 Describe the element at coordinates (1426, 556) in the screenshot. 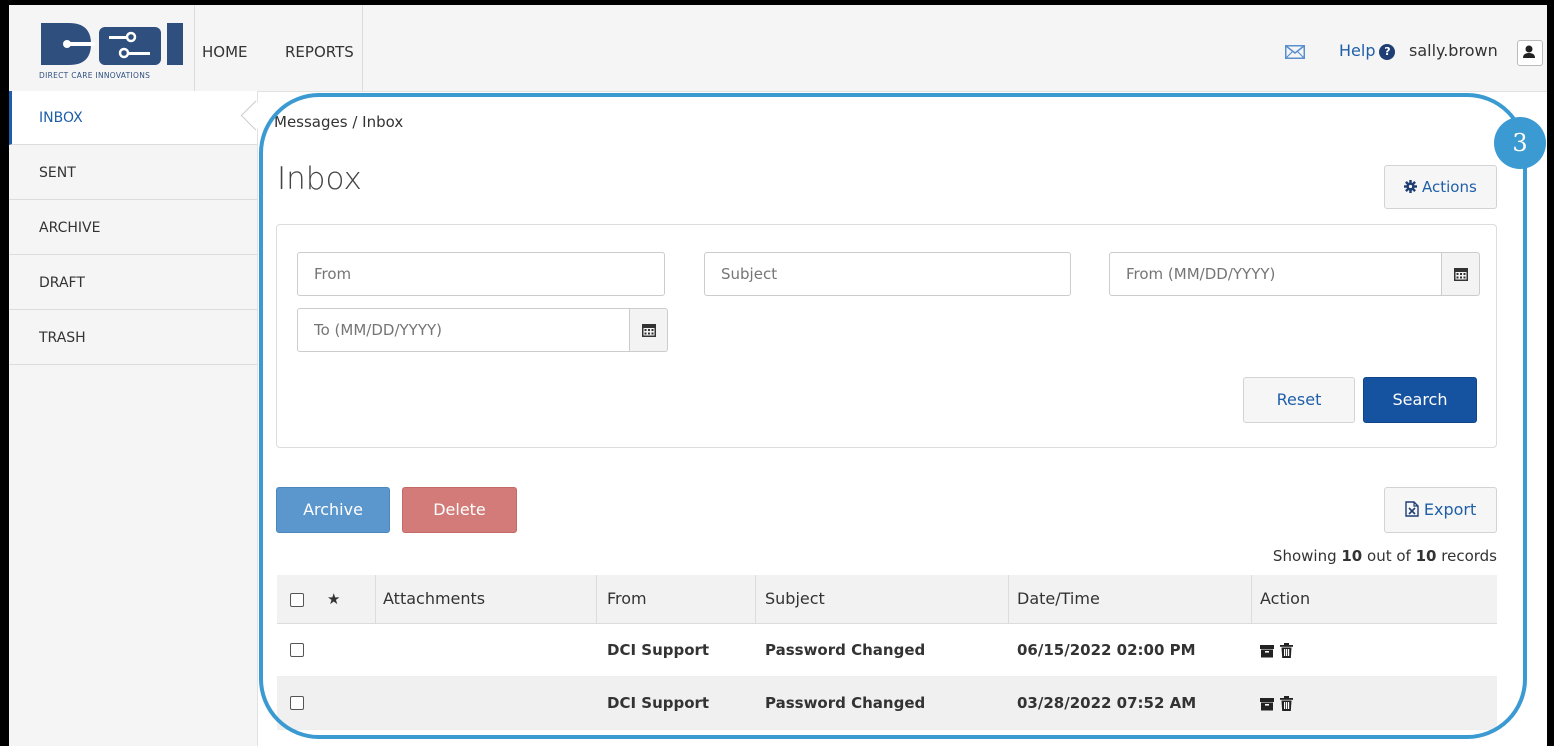

I see `showing-total: 10` at that location.